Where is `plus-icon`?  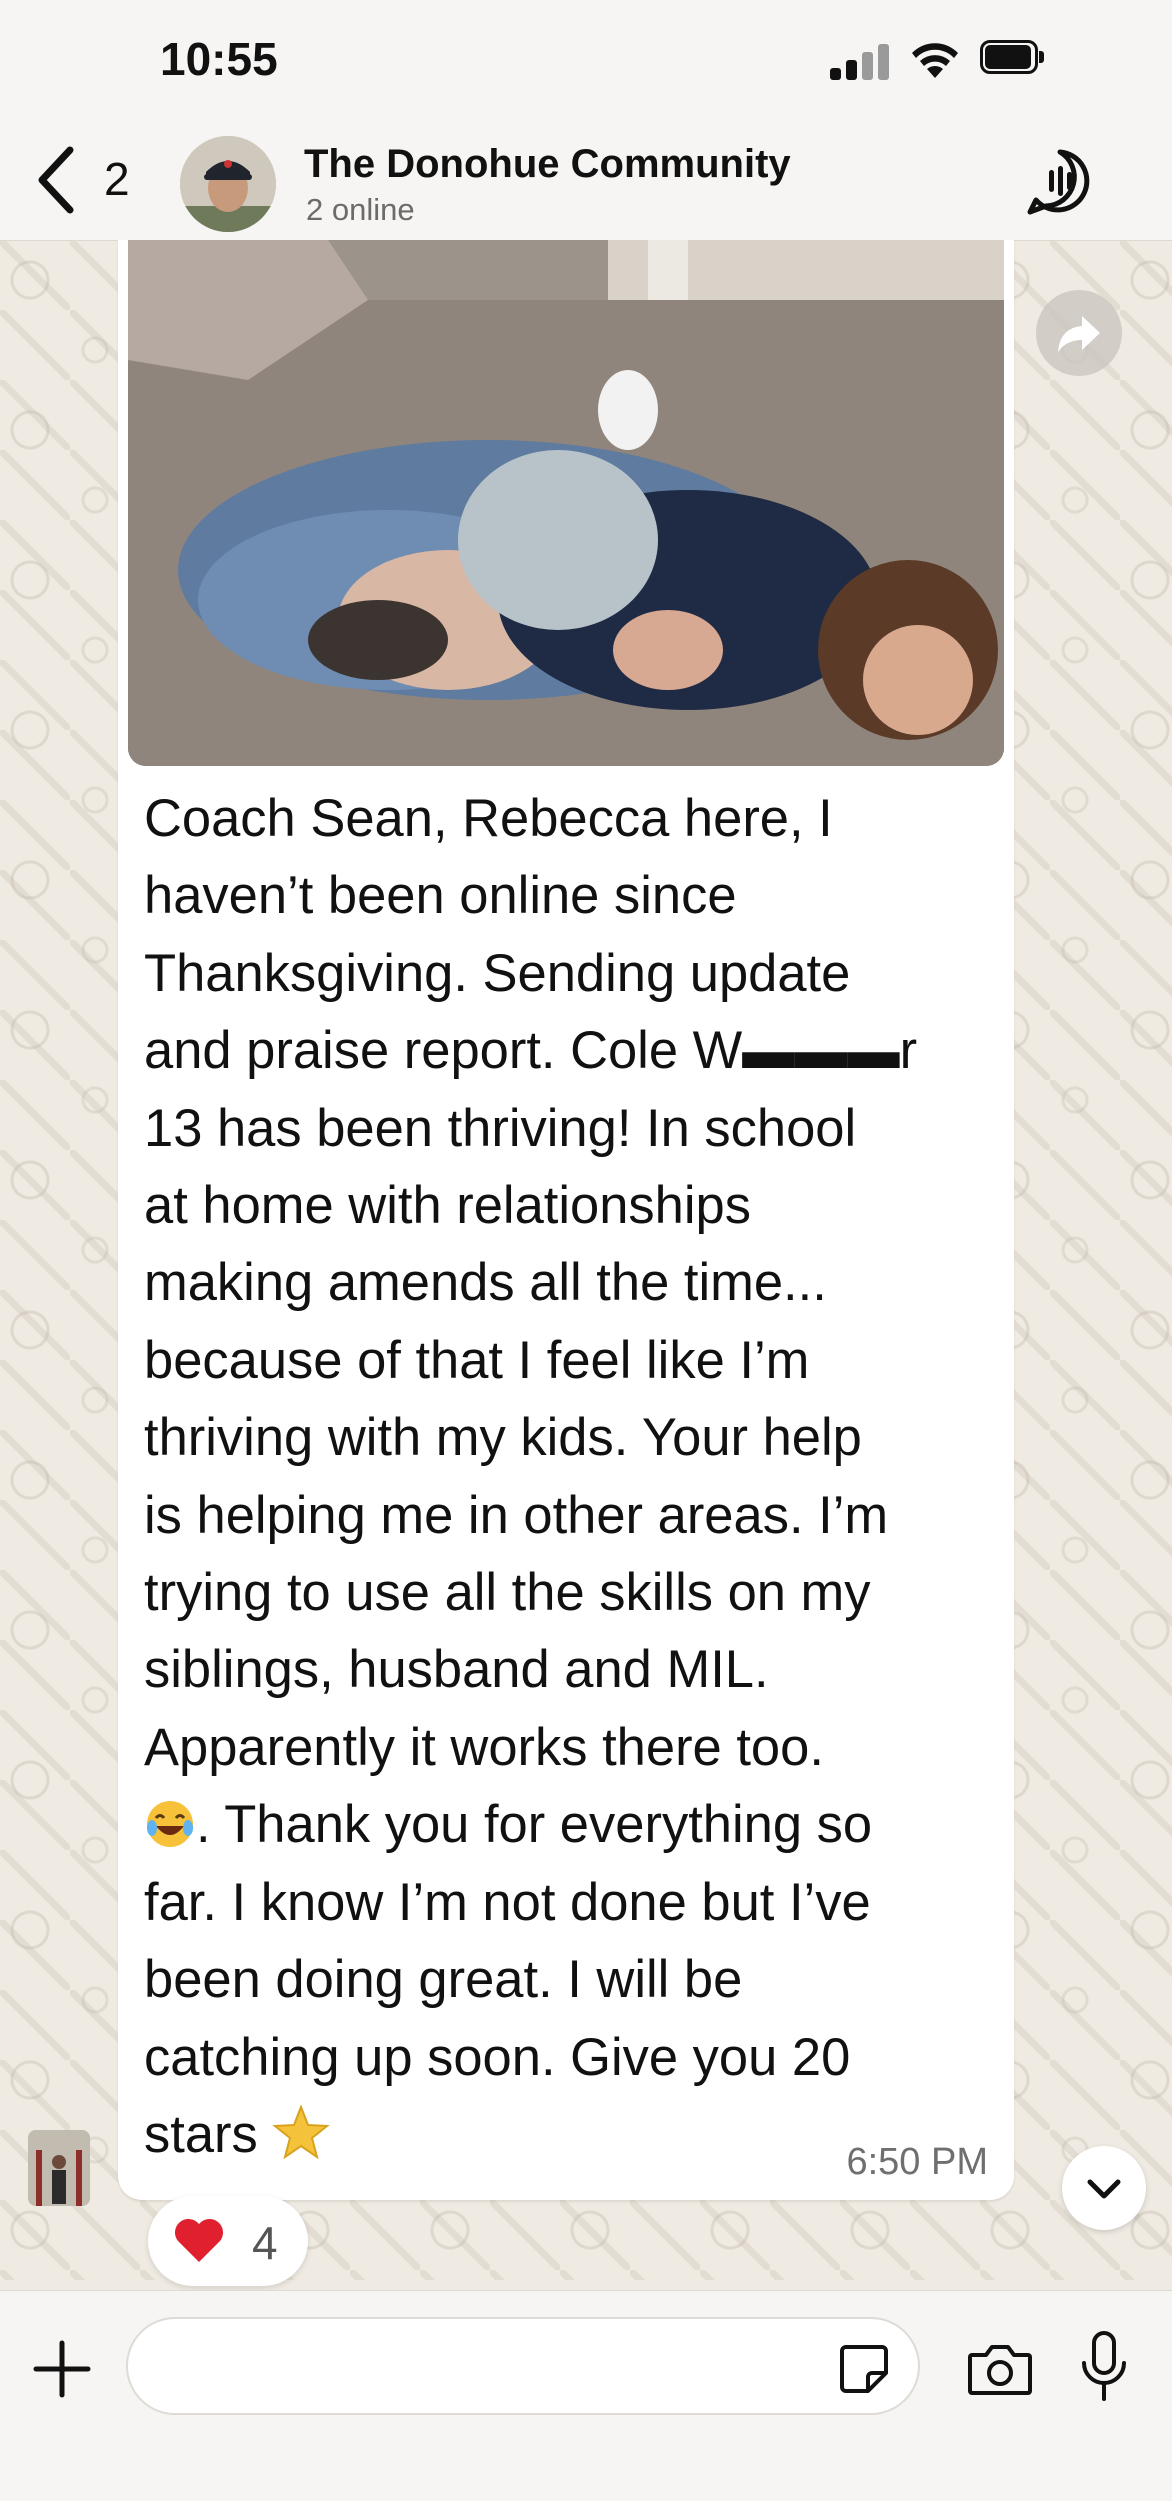 plus-icon is located at coordinates (62, 2369).